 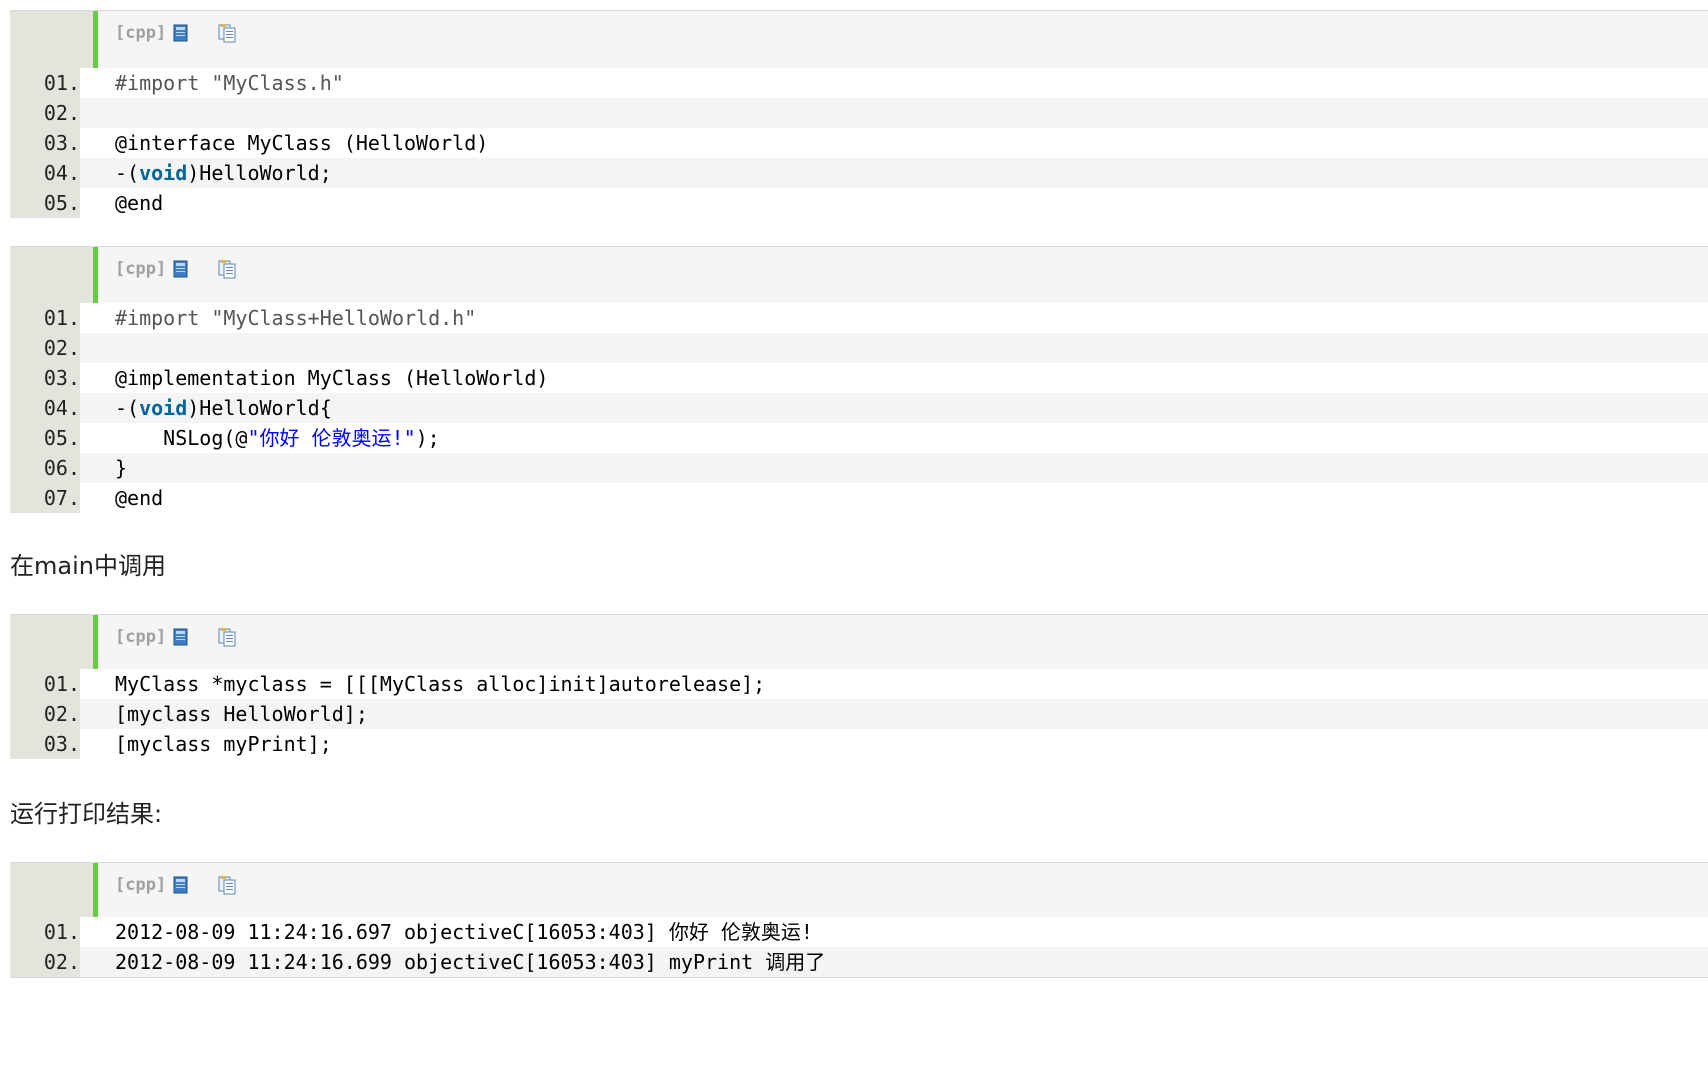 I want to click on line-number: 07., so click(x=45, y=498).